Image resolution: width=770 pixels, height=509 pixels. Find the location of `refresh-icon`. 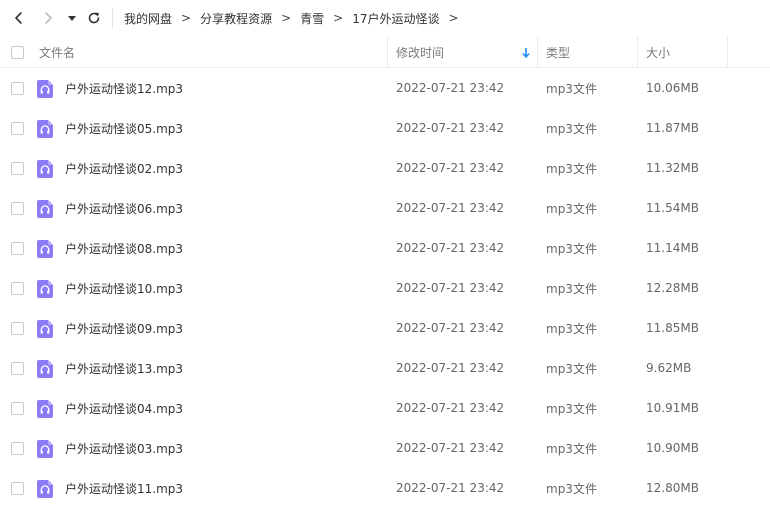

refresh-icon is located at coordinates (94, 18).